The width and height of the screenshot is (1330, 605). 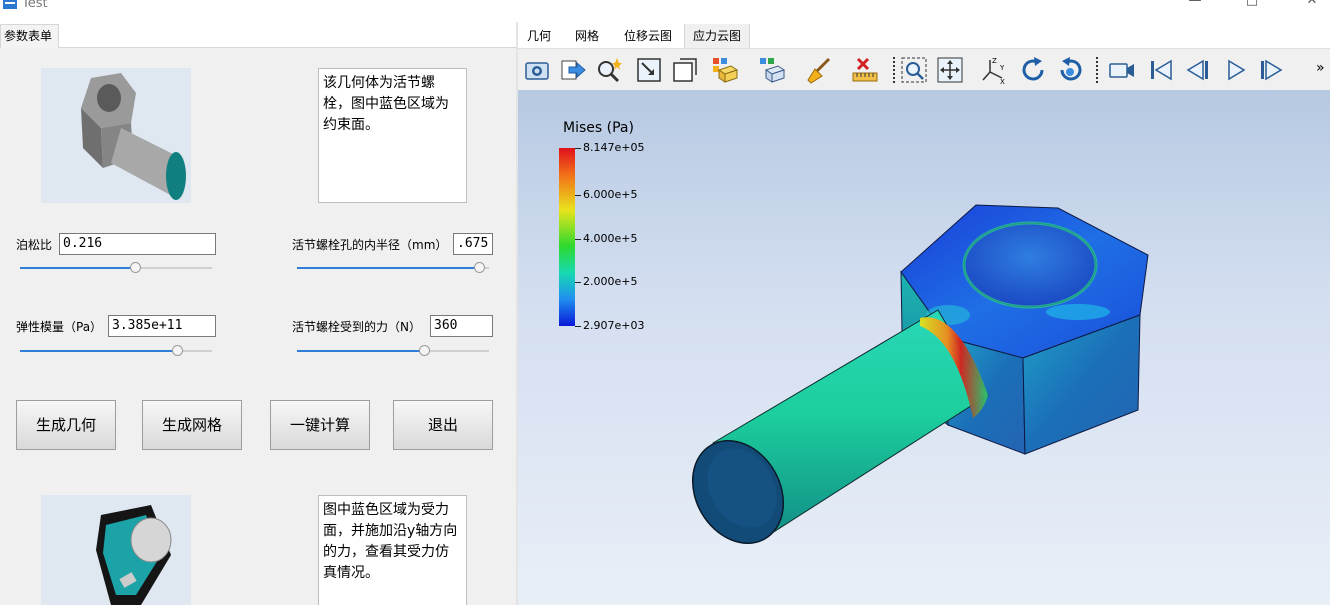 I want to click on zoom-box-icon, so click(x=914, y=70).